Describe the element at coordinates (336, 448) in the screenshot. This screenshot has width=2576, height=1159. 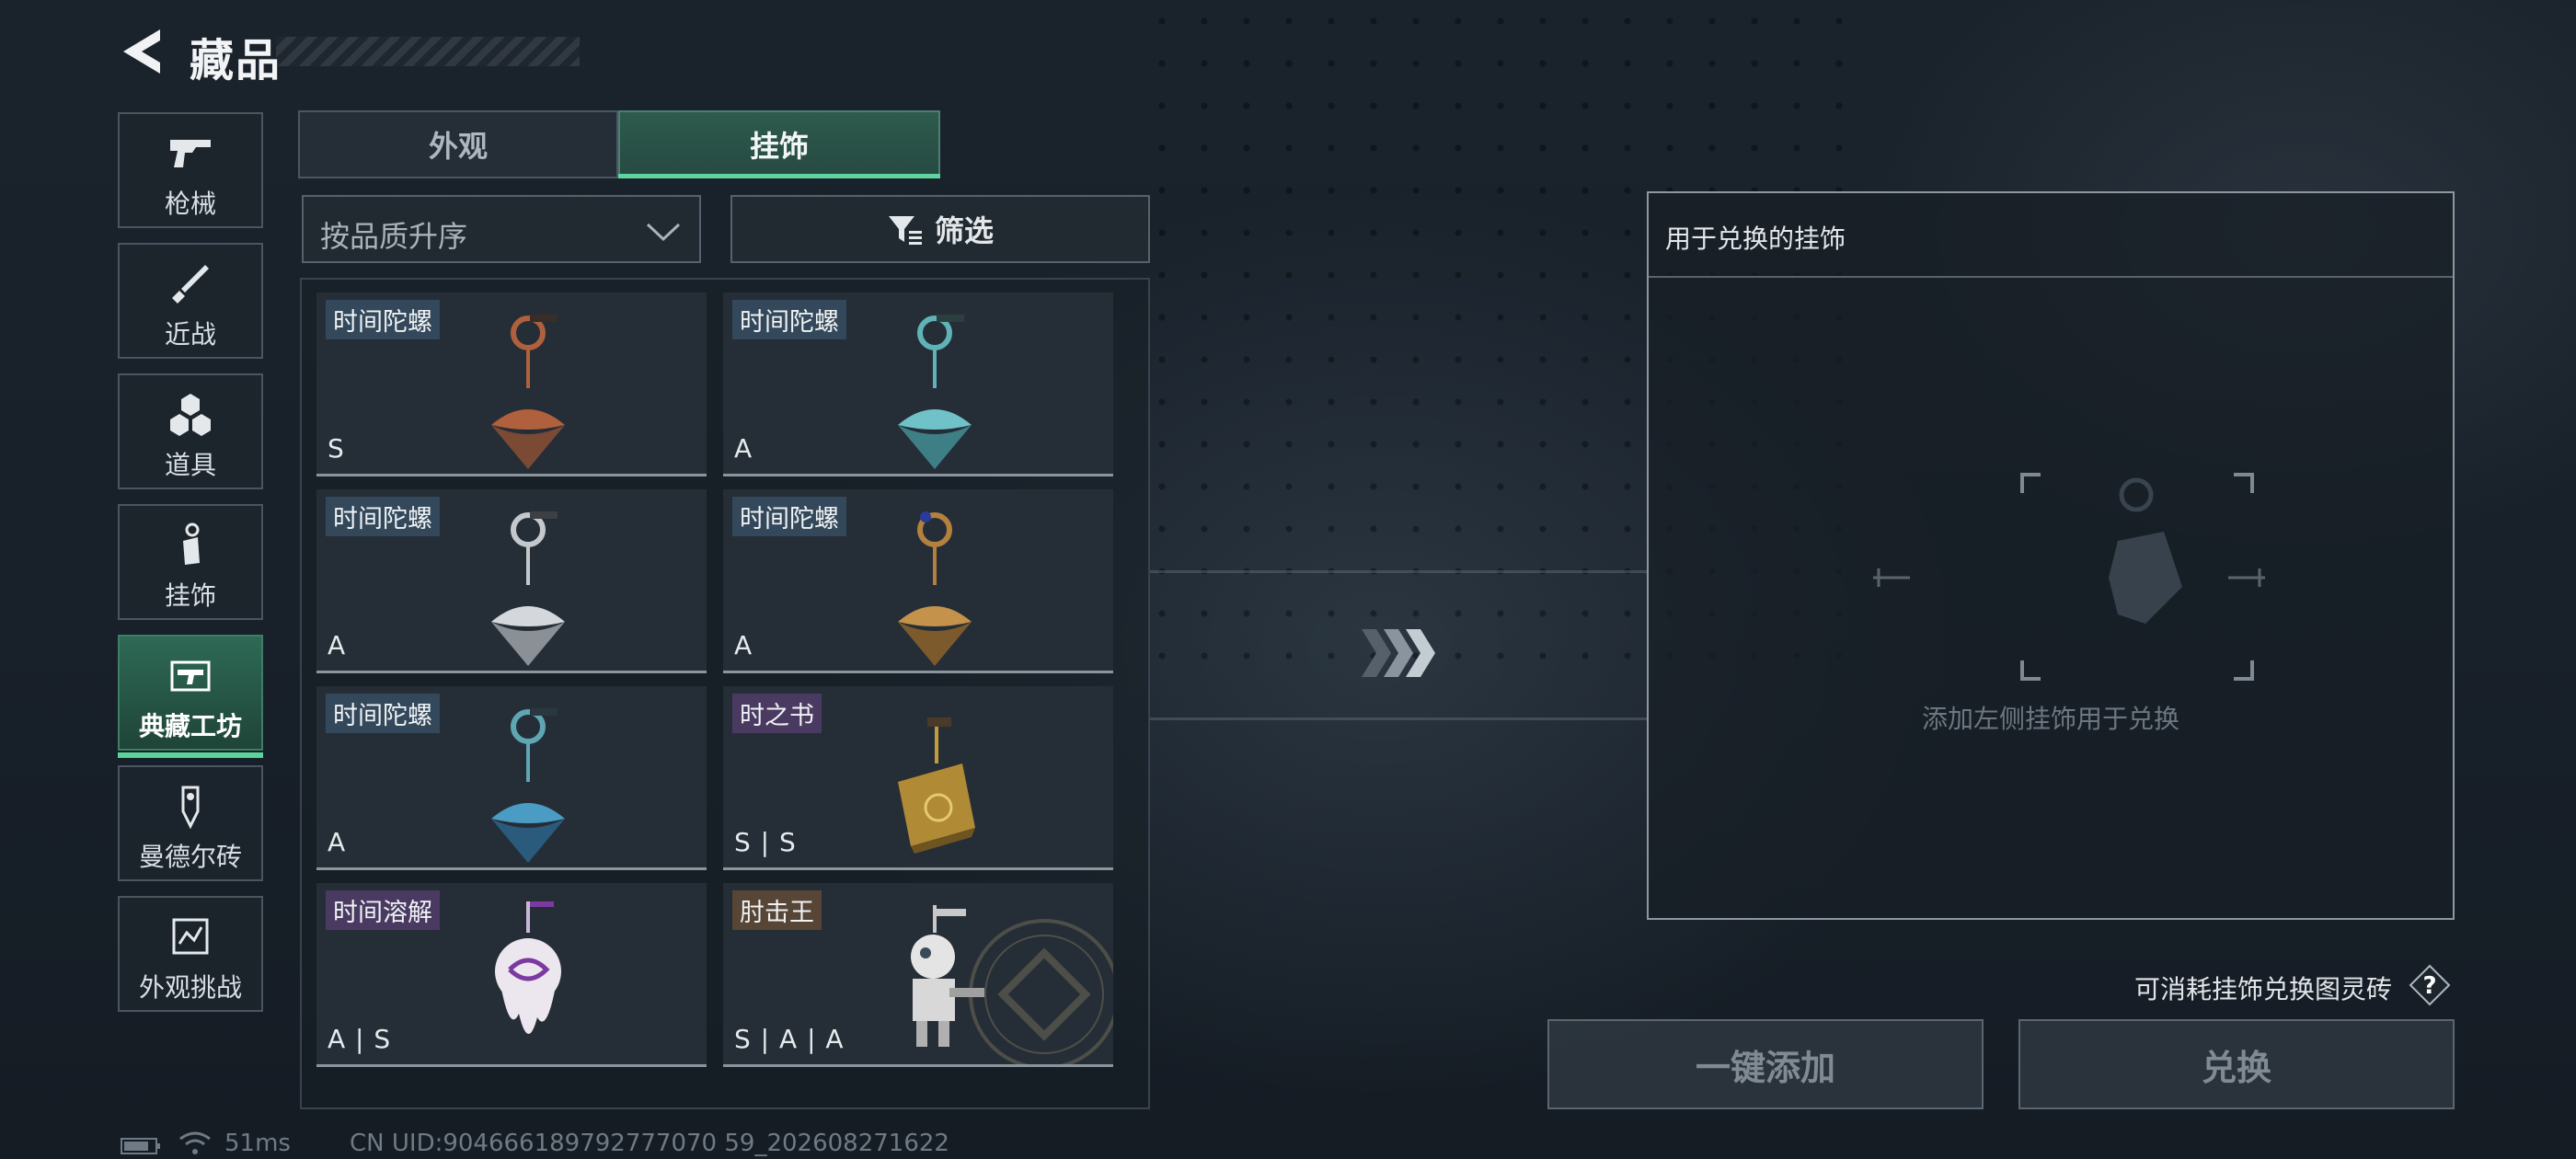
I see `charm-grade: S` at that location.